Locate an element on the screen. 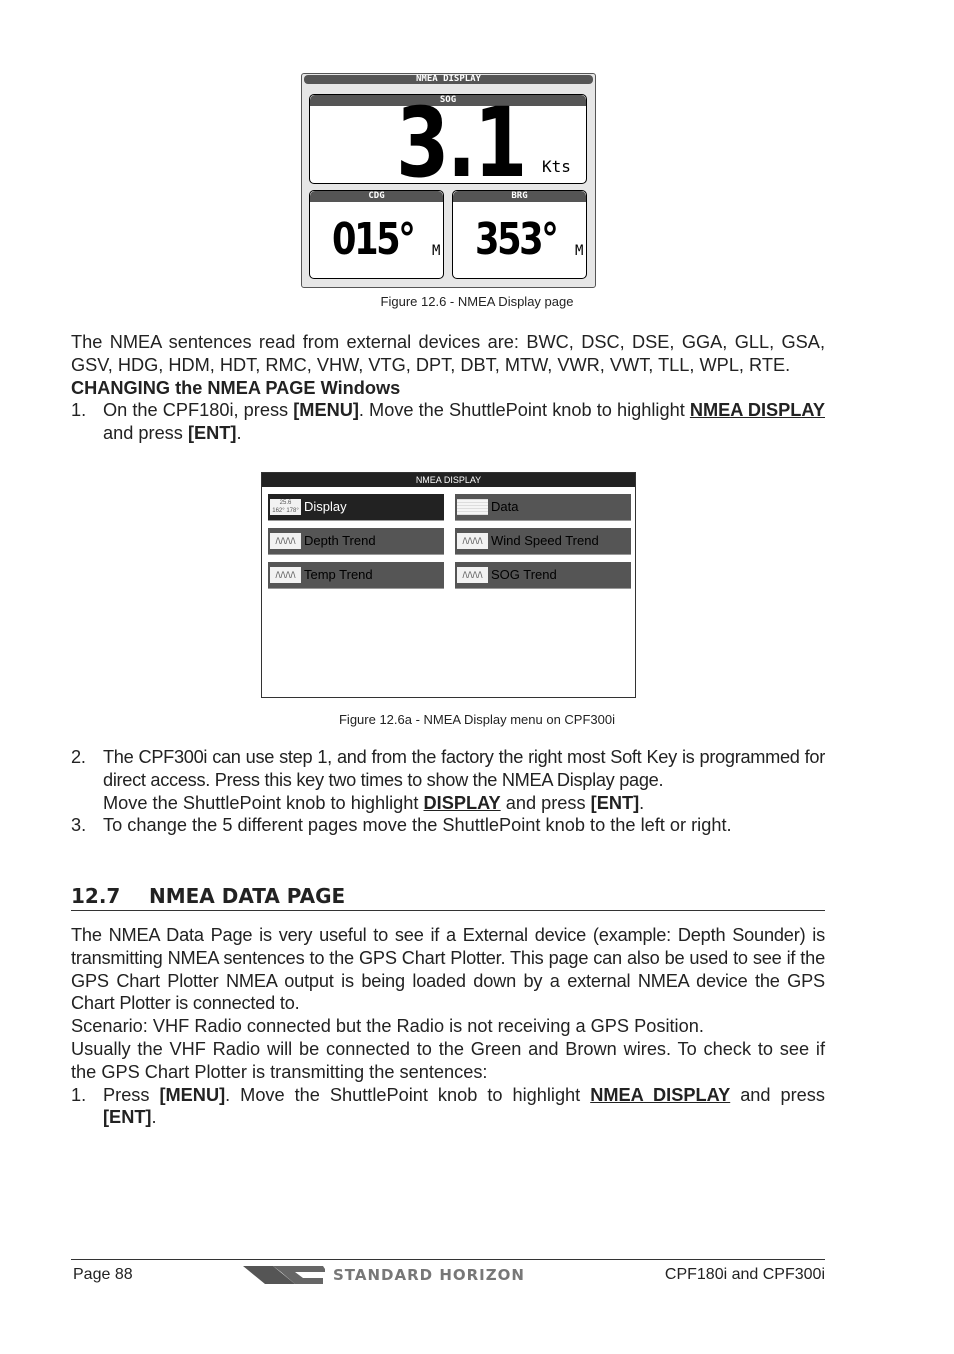  menu-item-label: Display is located at coordinates (325, 506).